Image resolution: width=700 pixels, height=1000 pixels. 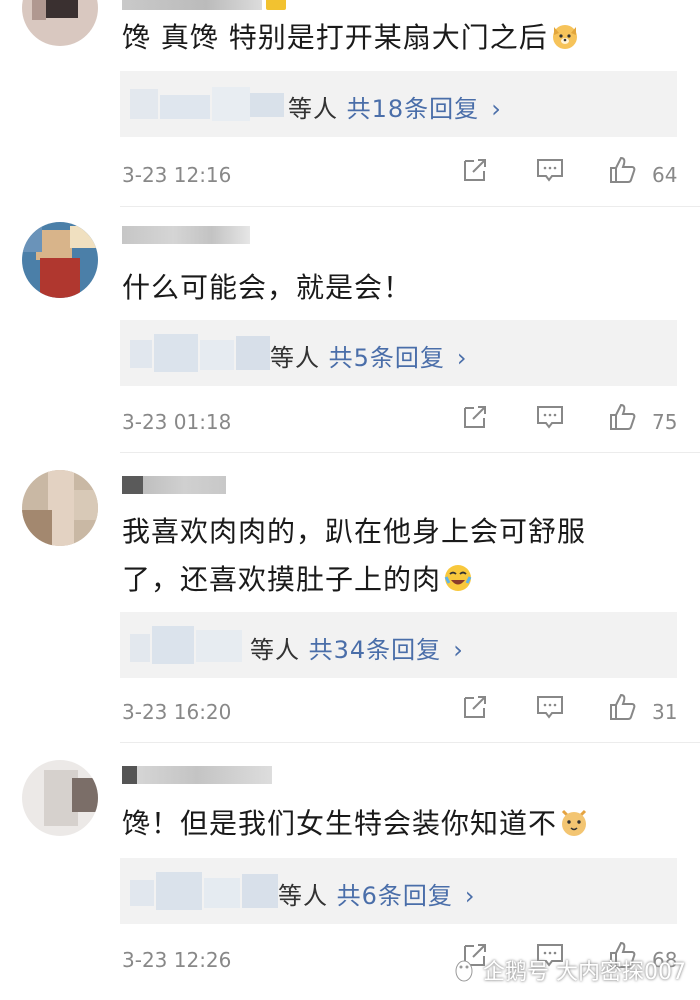 What do you see at coordinates (401, 422) in the screenshot?
I see `comment-meta: 3-23 01:18 75` at bounding box center [401, 422].